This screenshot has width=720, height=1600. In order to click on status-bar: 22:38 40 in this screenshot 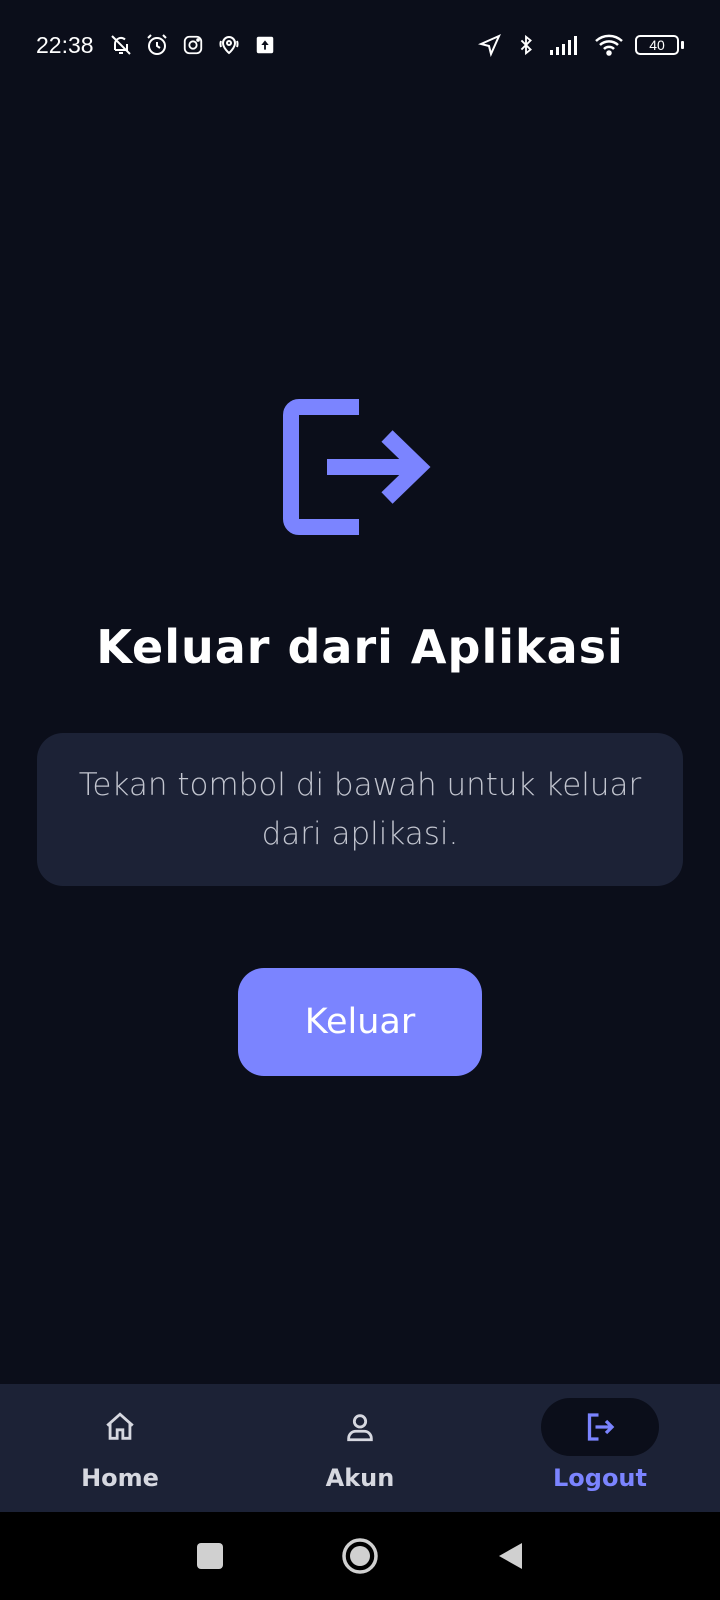, I will do `click(360, 45)`.